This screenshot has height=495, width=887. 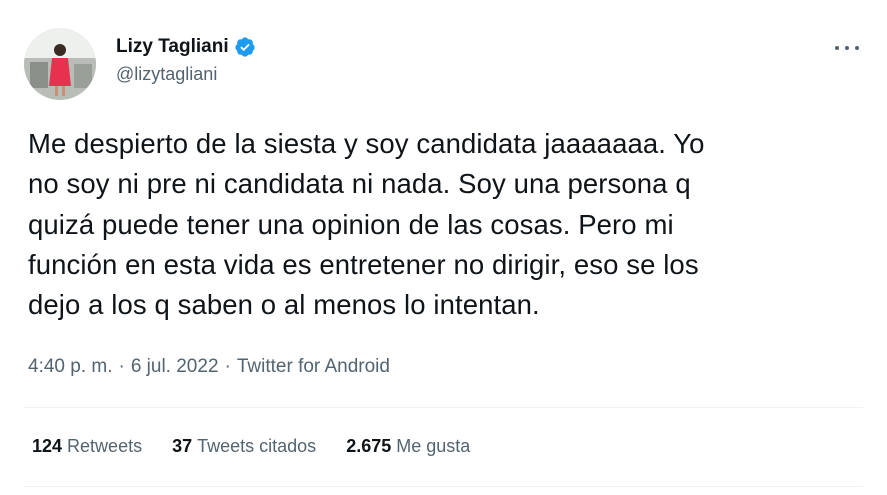 What do you see at coordinates (313, 367) in the screenshot?
I see `tweet-source: Twitter for Android` at bounding box center [313, 367].